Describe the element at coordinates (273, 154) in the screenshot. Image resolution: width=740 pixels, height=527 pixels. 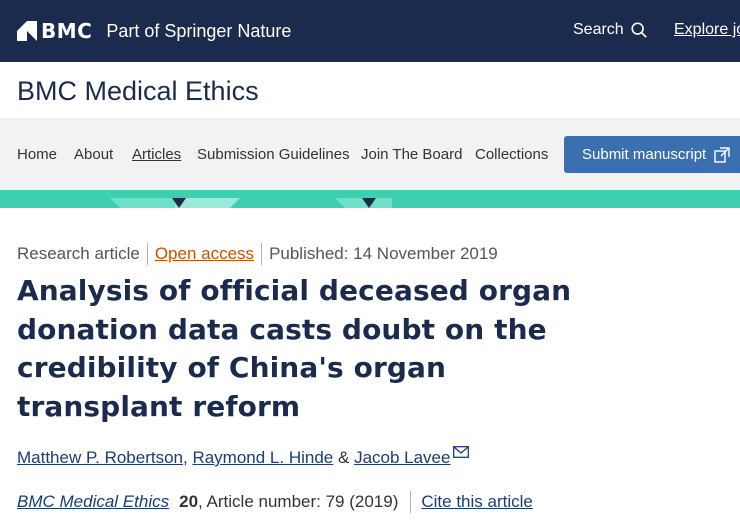
I see `nav-submission-guidelines: Submission Guidelines` at that location.